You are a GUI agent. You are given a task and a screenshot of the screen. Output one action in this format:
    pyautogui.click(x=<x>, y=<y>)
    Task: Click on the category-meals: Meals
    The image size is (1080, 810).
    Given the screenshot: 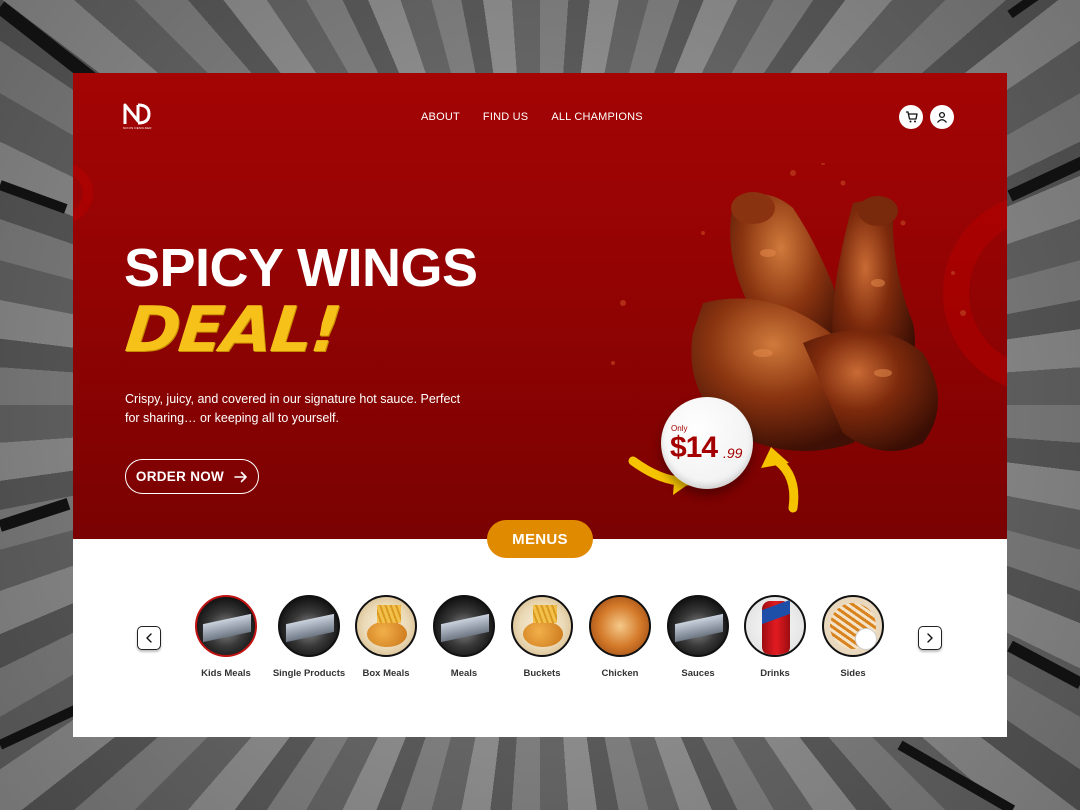 What is the action you would take?
    pyautogui.click(x=464, y=637)
    